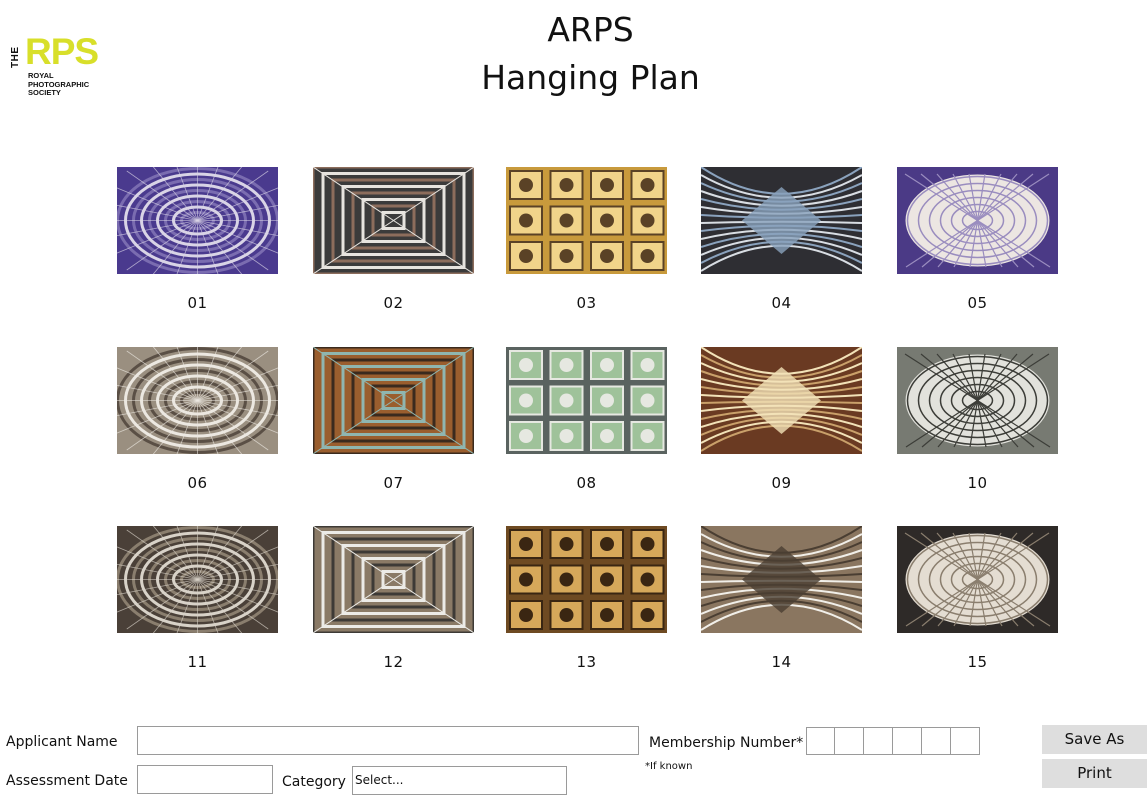  What do you see at coordinates (197, 483) in the screenshot?
I see `image-number-label: 06` at bounding box center [197, 483].